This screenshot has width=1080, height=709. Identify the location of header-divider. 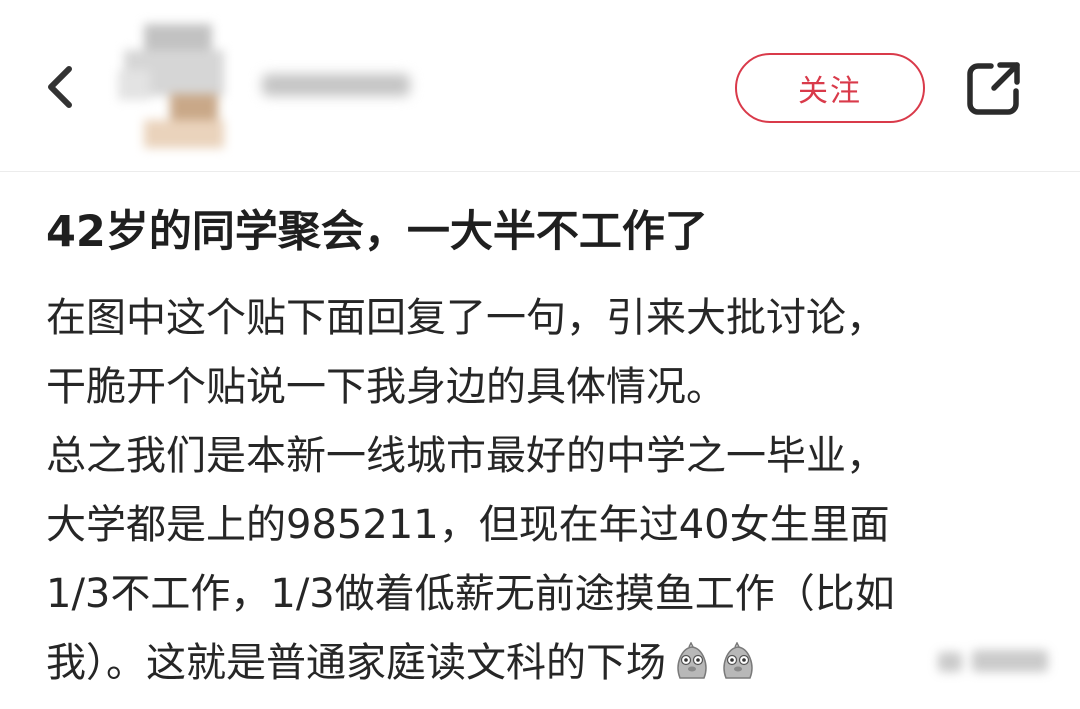
(540, 171).